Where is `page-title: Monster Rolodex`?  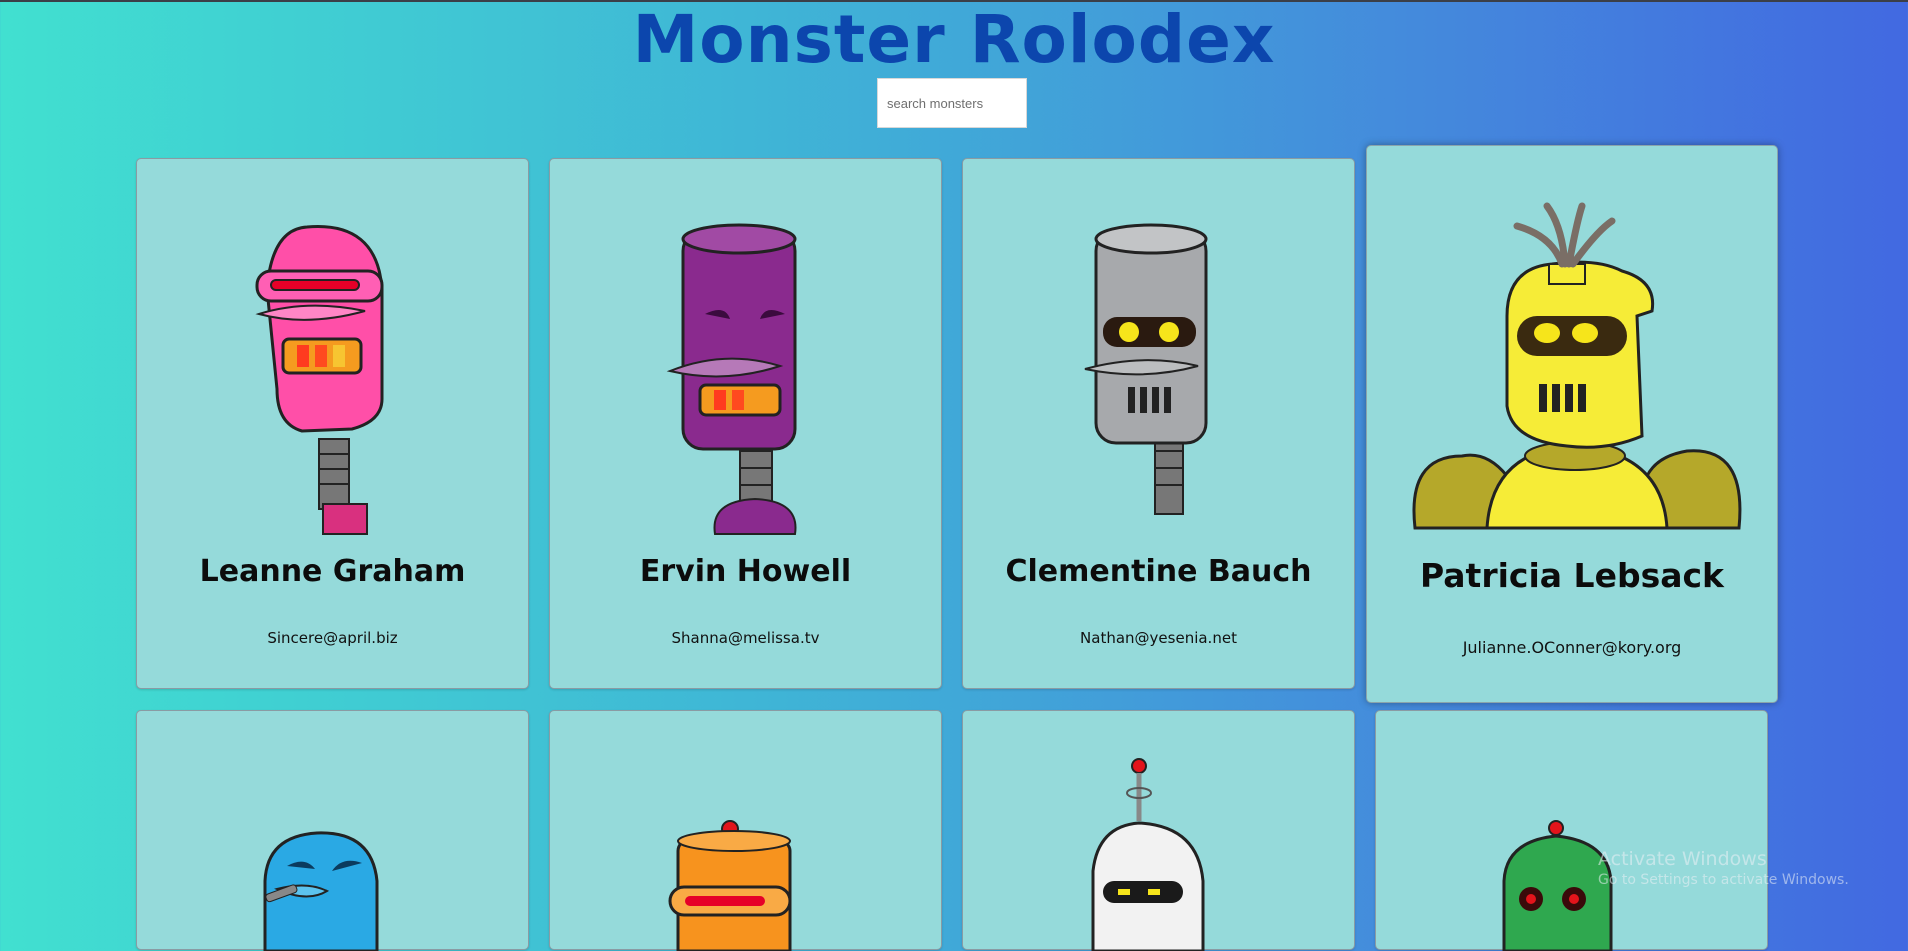 page-title: Monster Rolodex is located at coordinates (954, 39).